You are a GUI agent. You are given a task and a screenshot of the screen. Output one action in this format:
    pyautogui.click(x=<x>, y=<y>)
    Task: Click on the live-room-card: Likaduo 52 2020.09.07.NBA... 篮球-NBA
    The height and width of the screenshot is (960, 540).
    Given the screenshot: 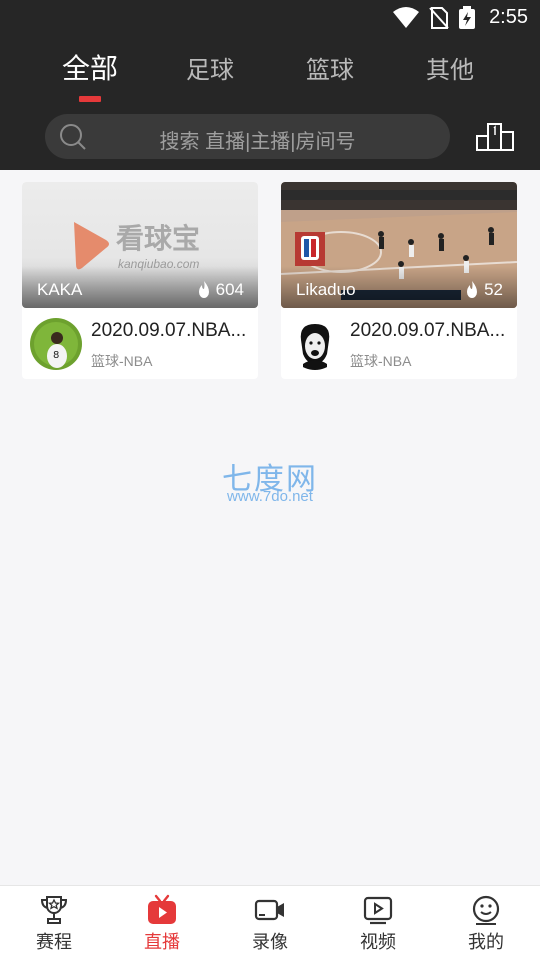 What is the action you would take?
    pyautogui.click(x=399, y=280)
    